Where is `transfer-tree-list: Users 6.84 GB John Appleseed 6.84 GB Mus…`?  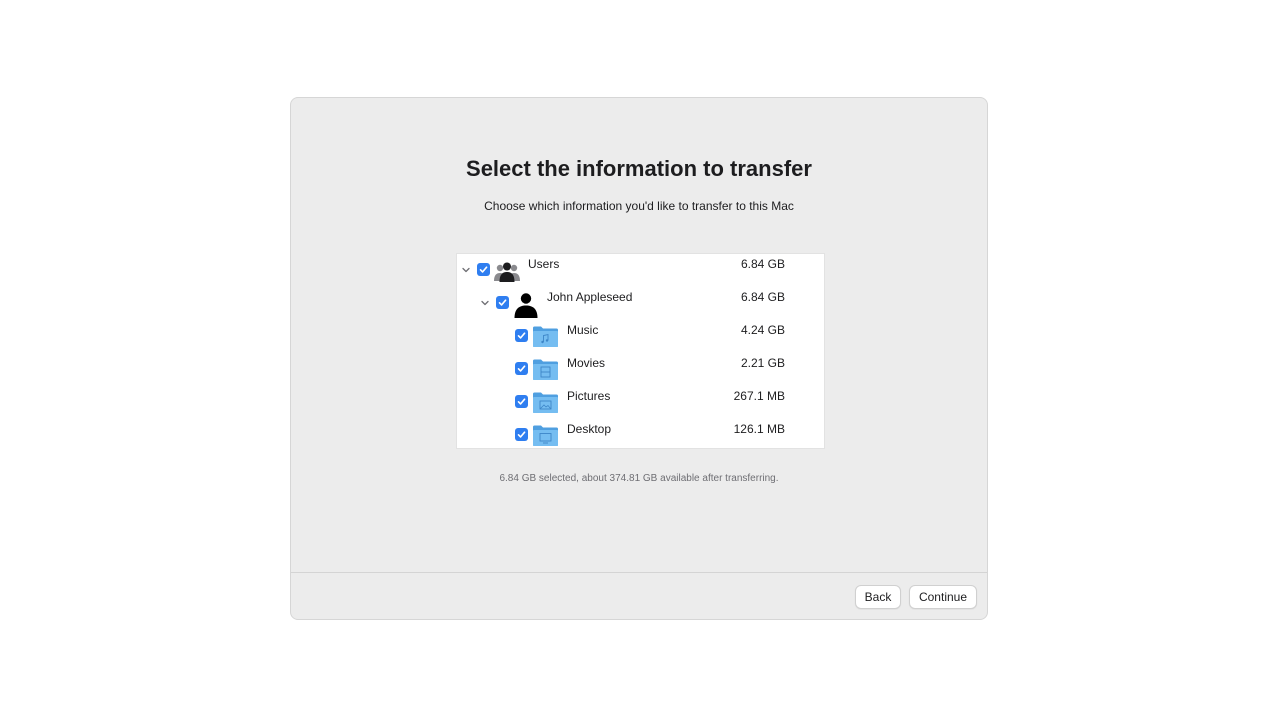
transfer-tree-list: Users 6.84 GB John Appleseed 6.84 GB Mus… is located at coordinates (640, 351).